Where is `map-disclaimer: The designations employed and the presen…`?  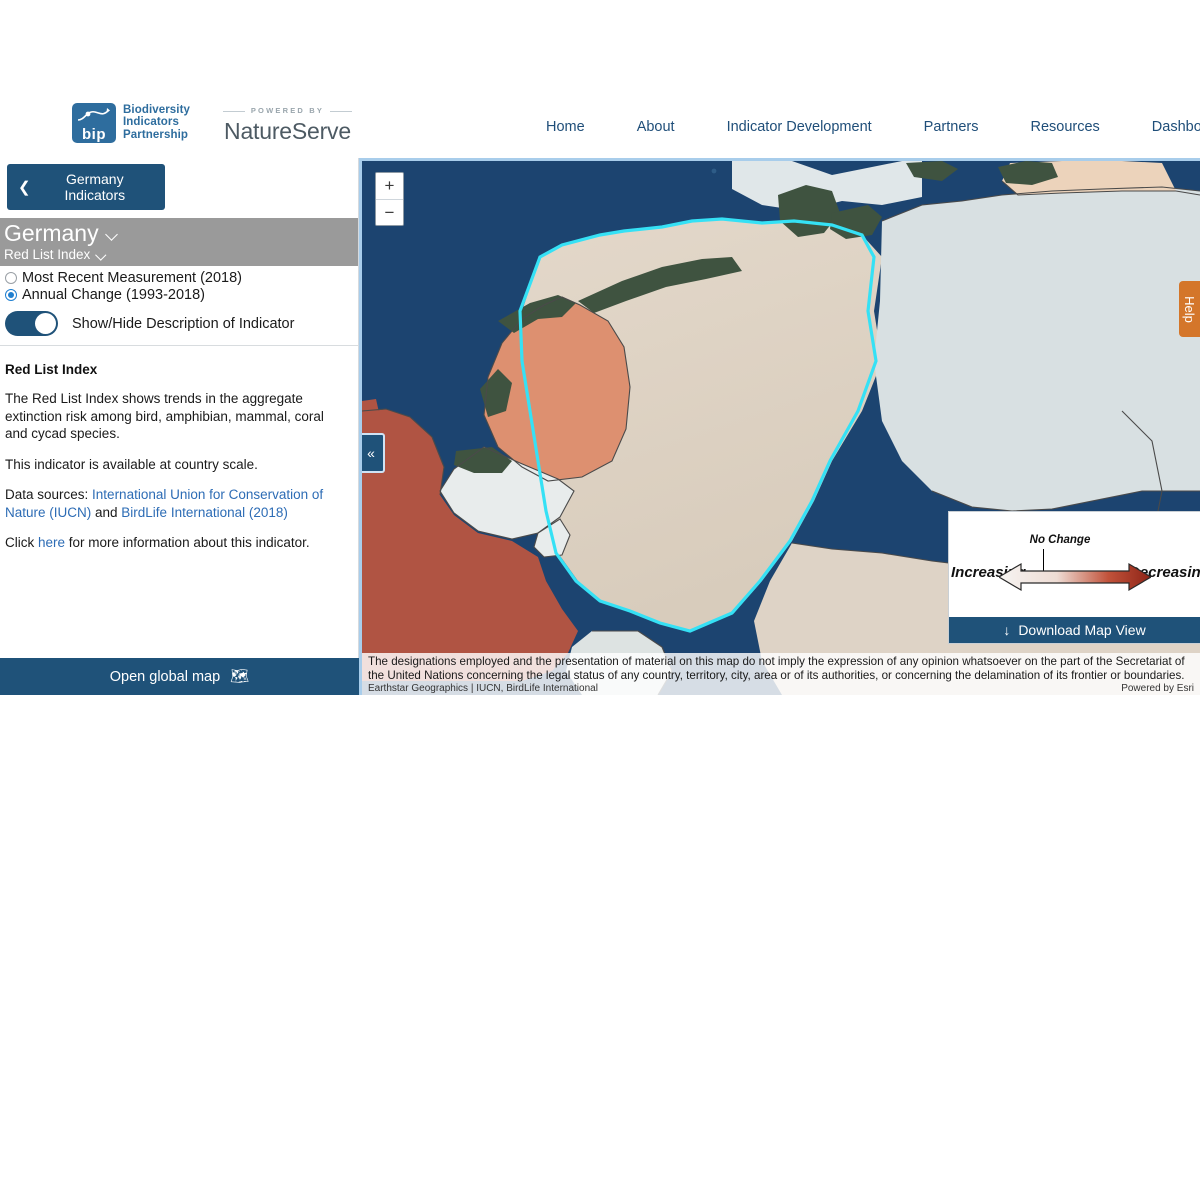
map-disclaimer: The designations employed and the presen… is located at coordinates (781, 674).